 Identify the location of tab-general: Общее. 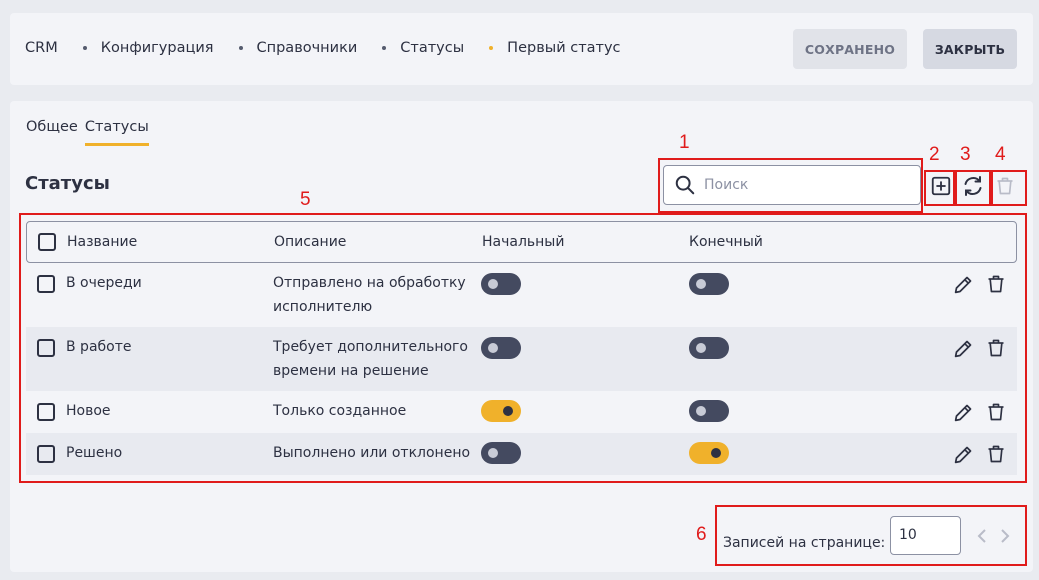
(52, 132).